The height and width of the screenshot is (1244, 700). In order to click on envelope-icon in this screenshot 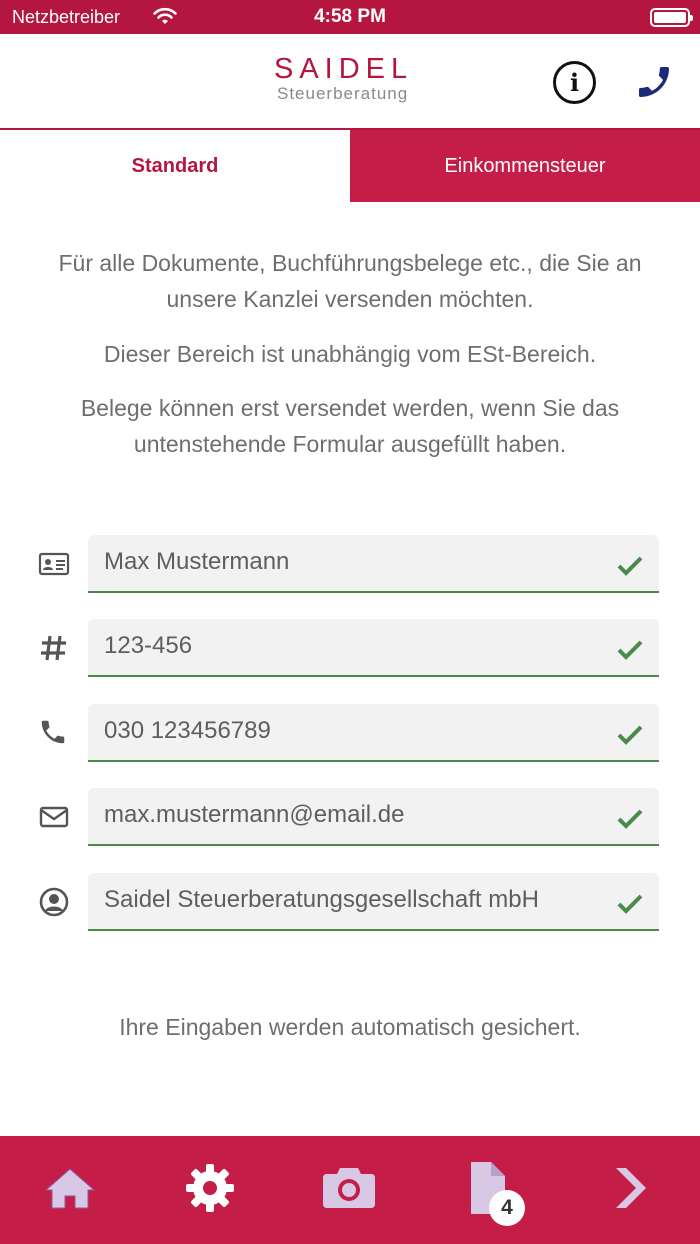, I will do `click(54, 817)`.